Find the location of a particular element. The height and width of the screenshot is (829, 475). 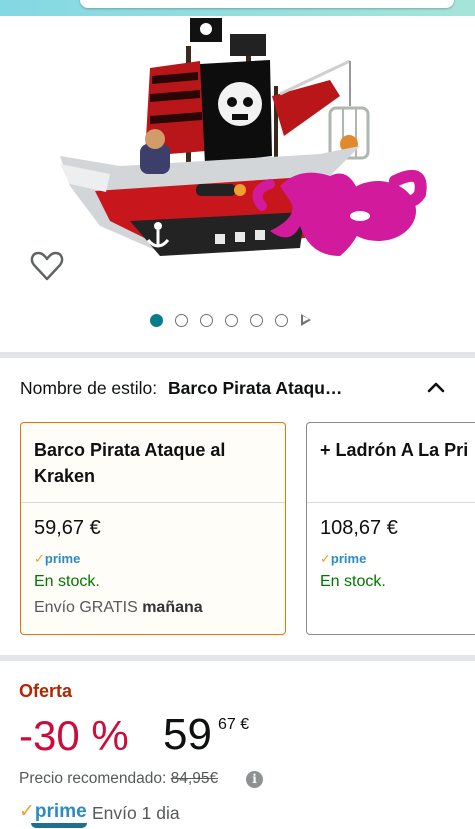

prime-smile is located at coordinates (59, 825).